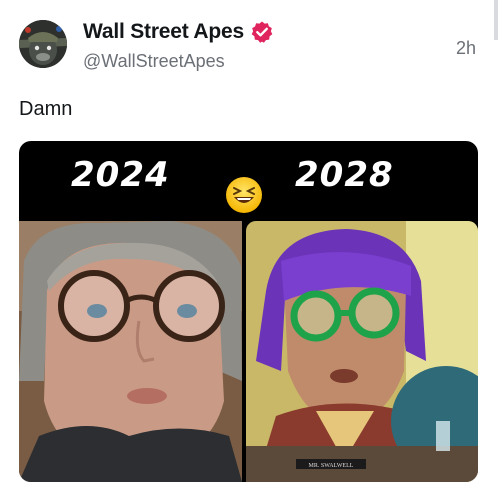  I want to click on avatar, so click(43, 44).